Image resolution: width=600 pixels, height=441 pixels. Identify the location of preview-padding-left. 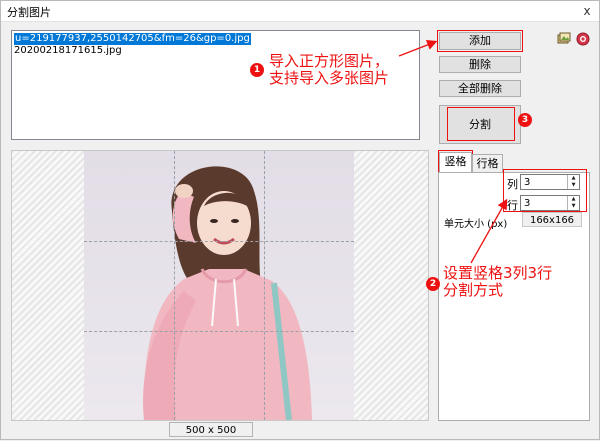
(48, 285).